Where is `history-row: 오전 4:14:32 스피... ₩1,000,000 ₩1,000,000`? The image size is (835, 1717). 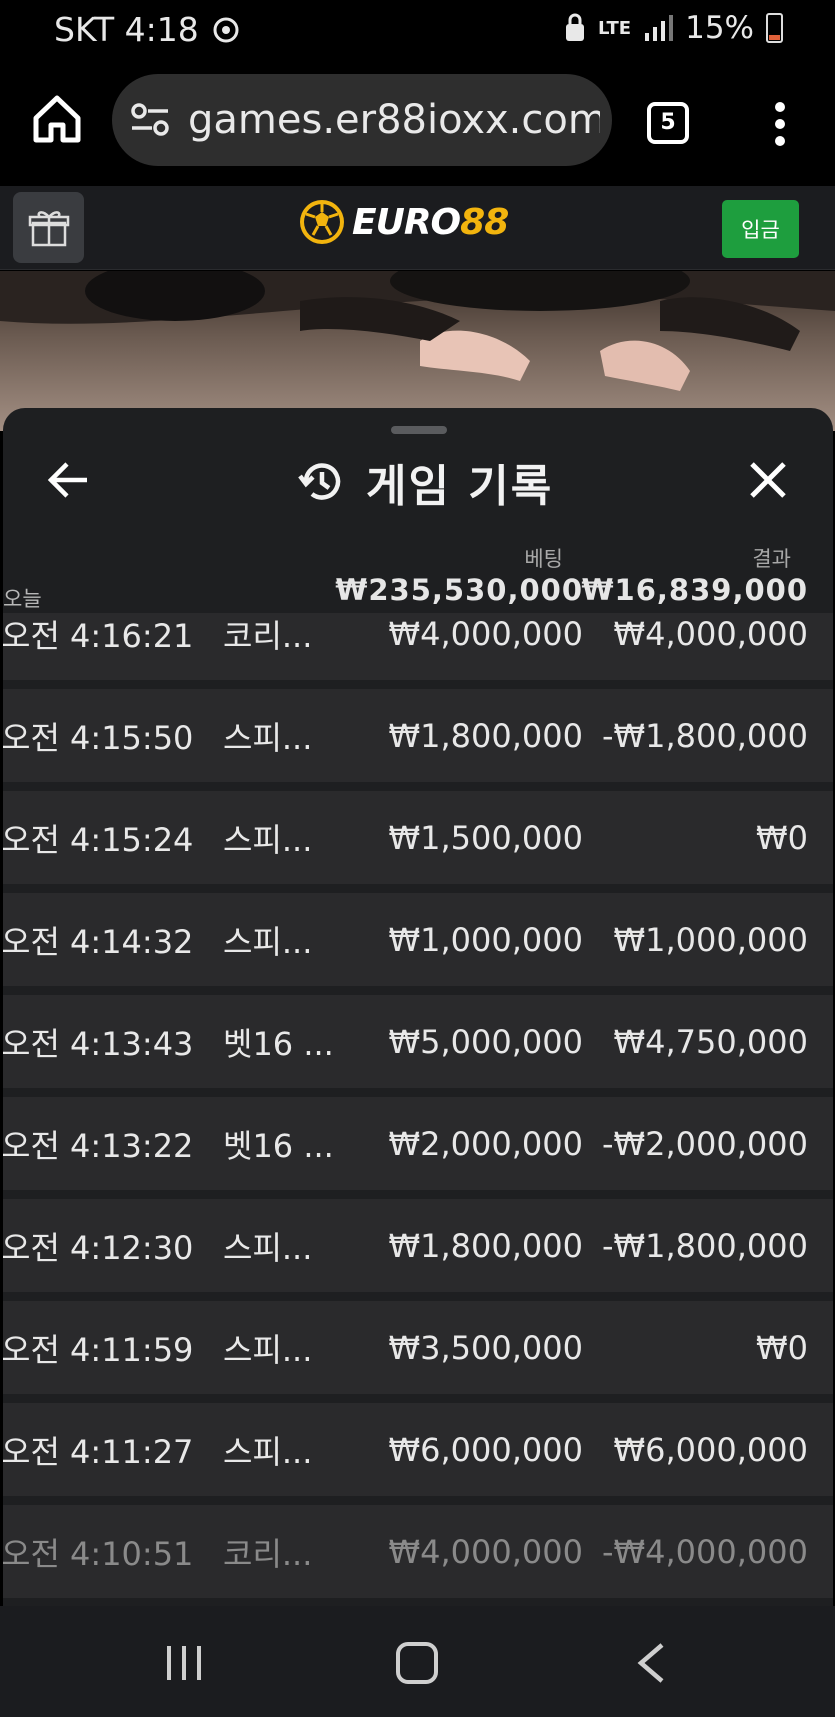
history-row: 오전 4:14:32 스피... ₩1,000,000 ₩1,000,000 is located at coordinates (418, 939).